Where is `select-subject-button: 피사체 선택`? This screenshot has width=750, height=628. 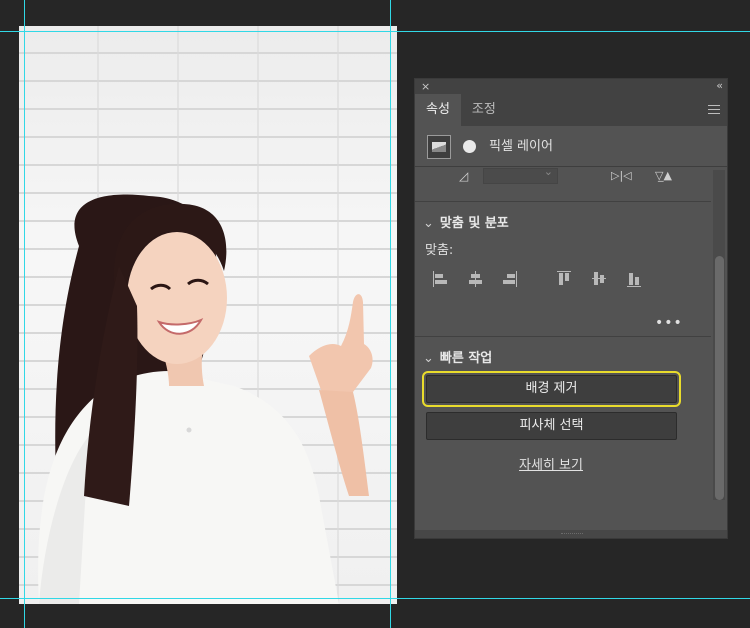
select-subject-button: 피사체 선택 is located at coordinates (551, 426).